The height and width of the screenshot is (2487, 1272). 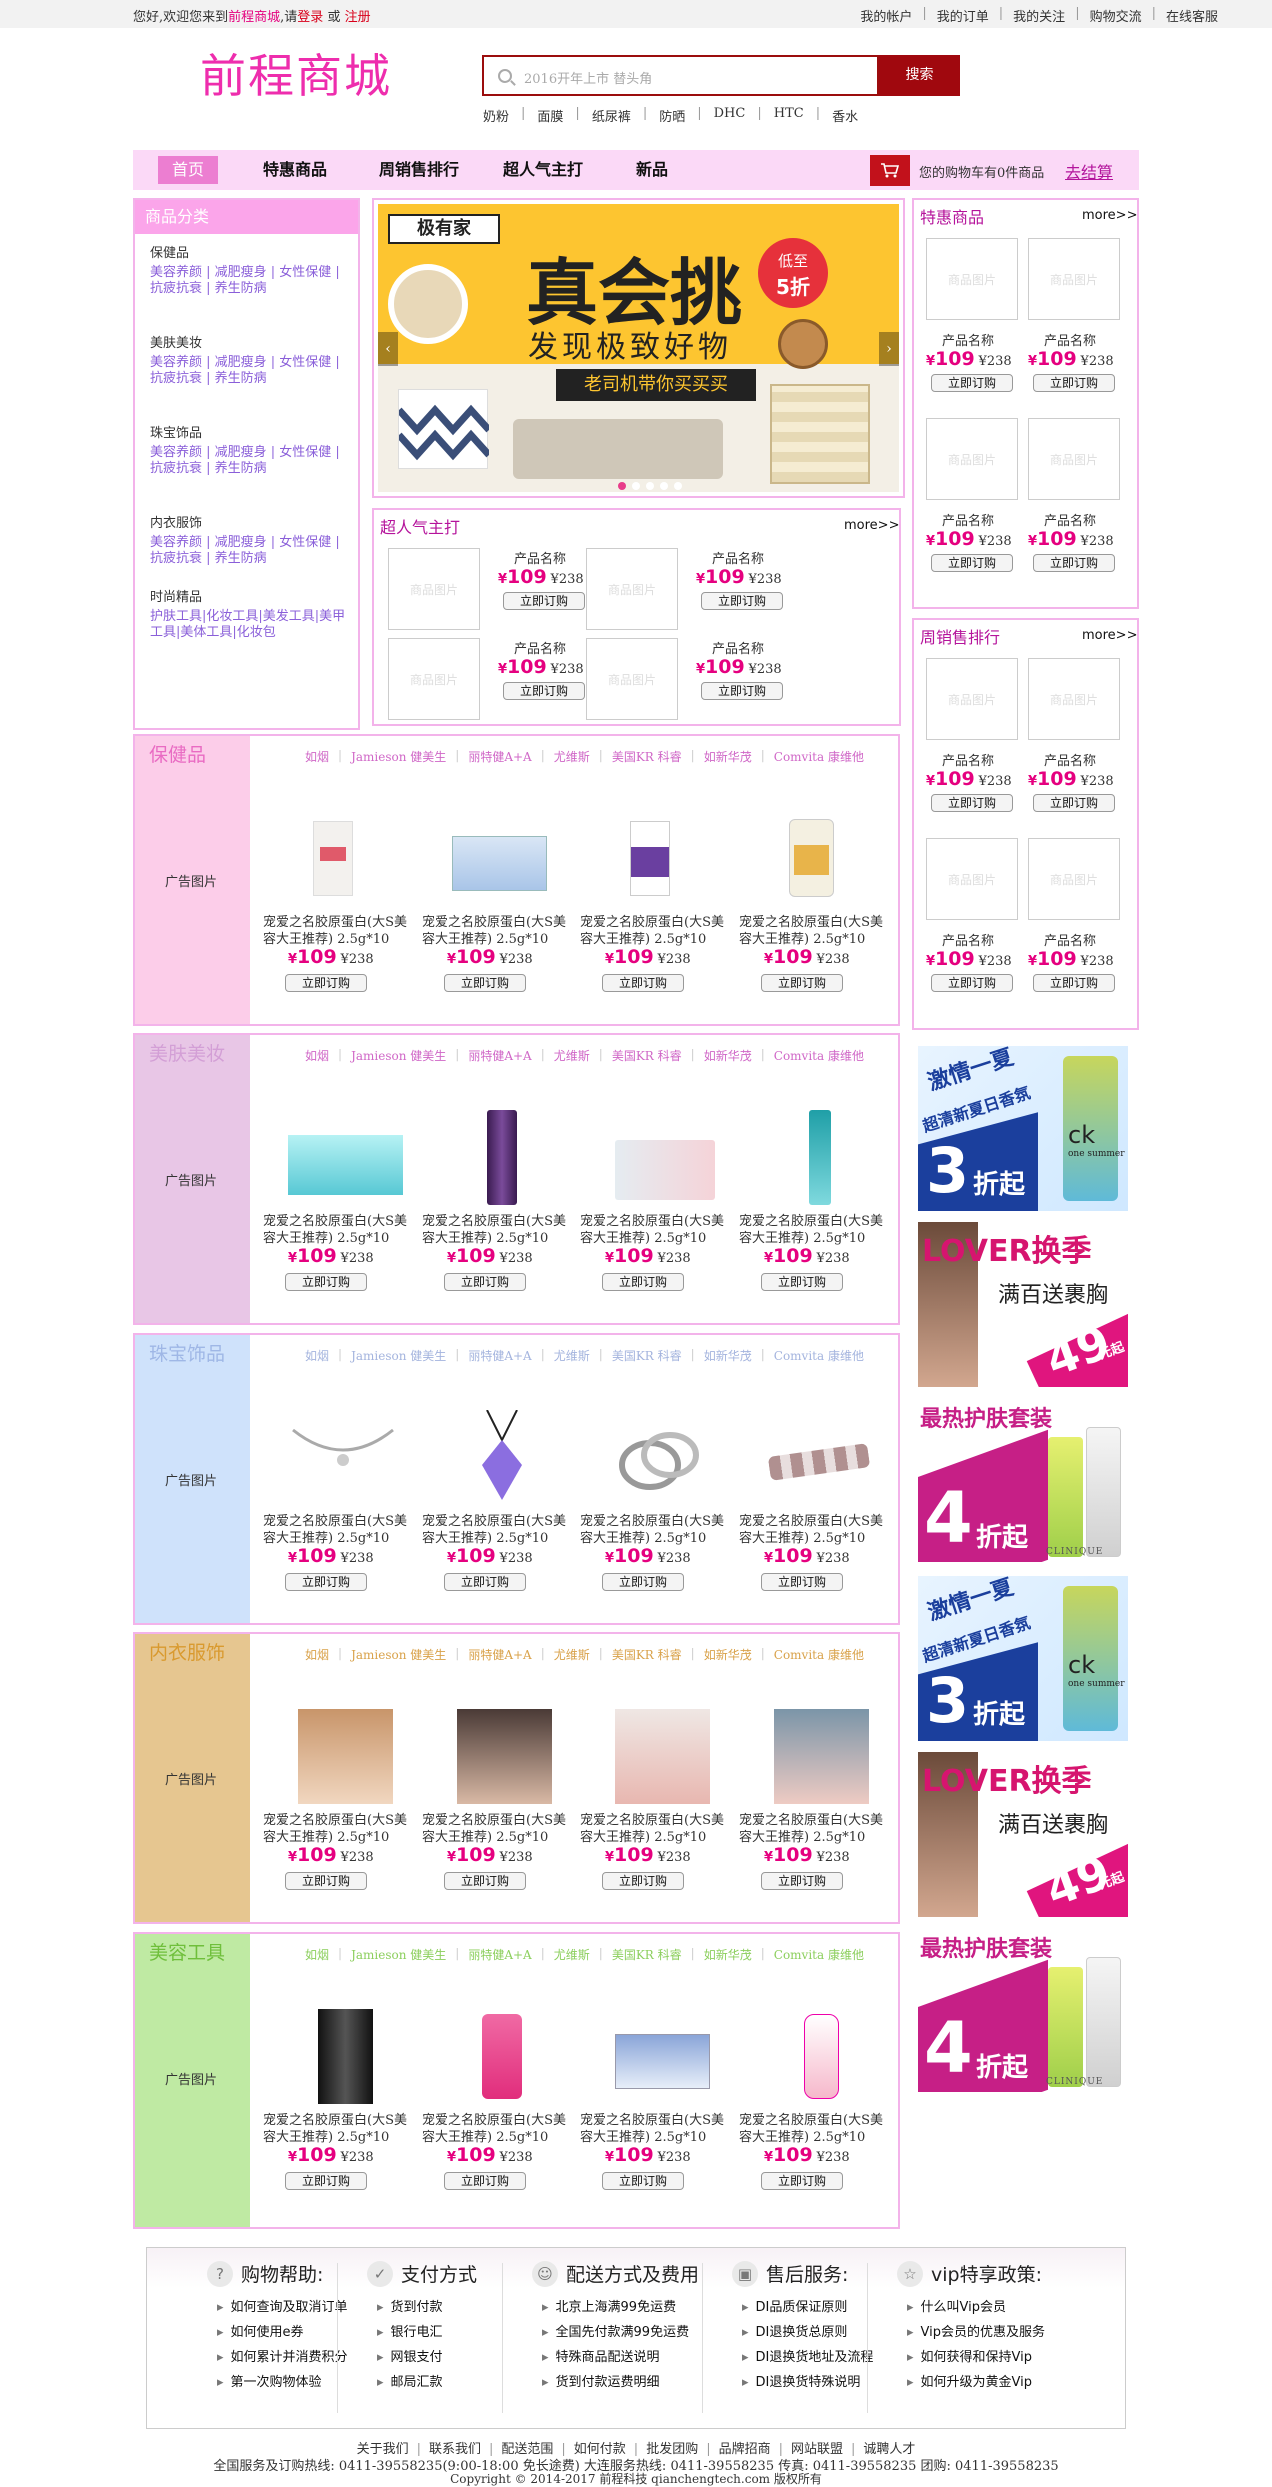 What do you see at coordinates (1116, 15) in the screenshot?
I see `shopping-forum-link: 购物交流` at bounding box center [1116, 15].